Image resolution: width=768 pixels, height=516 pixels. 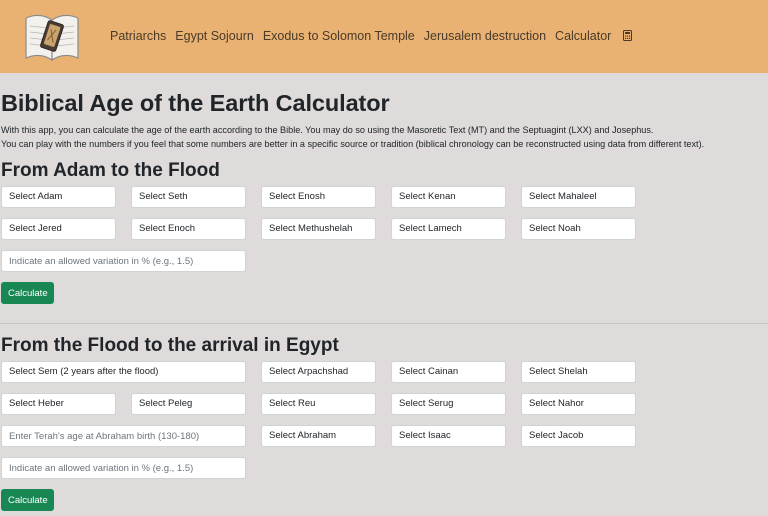 What do you see at coordinates (27, 293) in the screenshot?
I see `calculate-button-1: Calculate` at bounding box center [27, 293].